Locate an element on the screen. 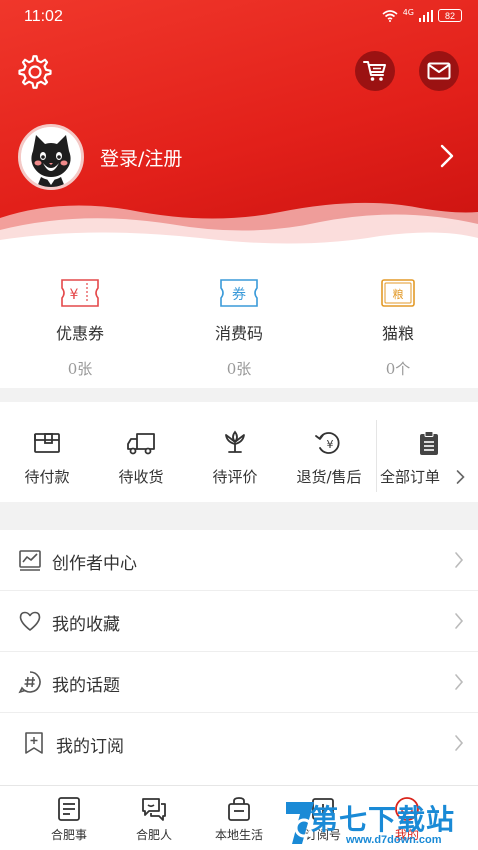 This screenshot has height=850, width=478. subscribe-icon is located at coordinates (323, 809).